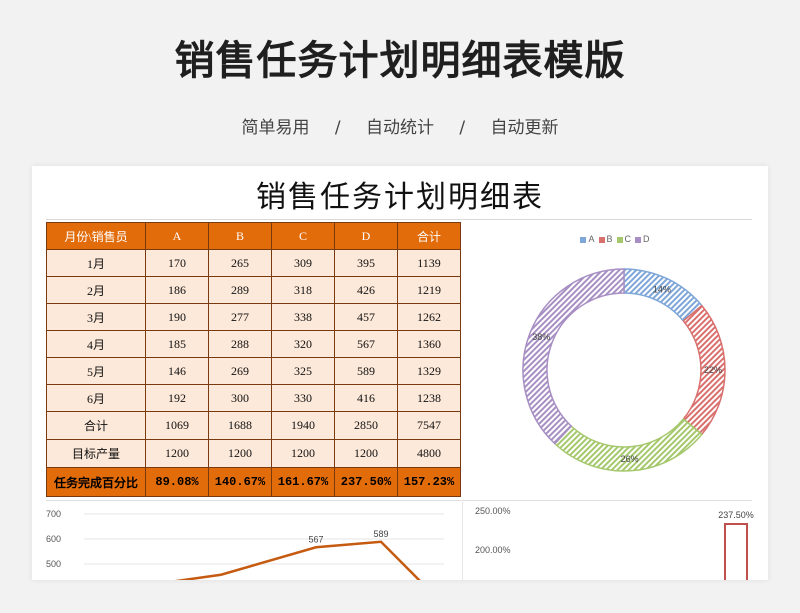 This screenshot has height=613, width=800. What do you see at coordinates (366, 290) in the screenshot?
I see `value-cell: 426` at bounding box center [366, 290].